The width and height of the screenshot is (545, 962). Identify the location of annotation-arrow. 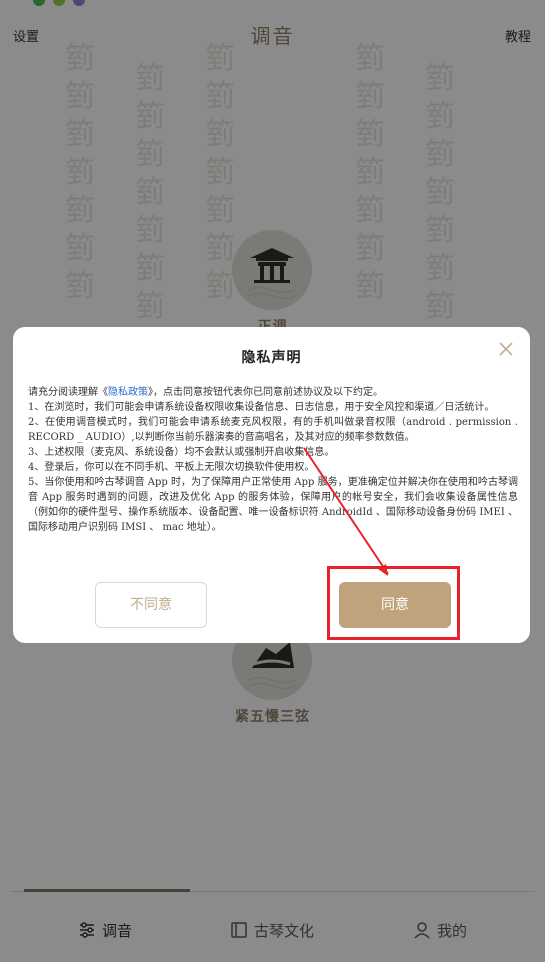
(346, 511).